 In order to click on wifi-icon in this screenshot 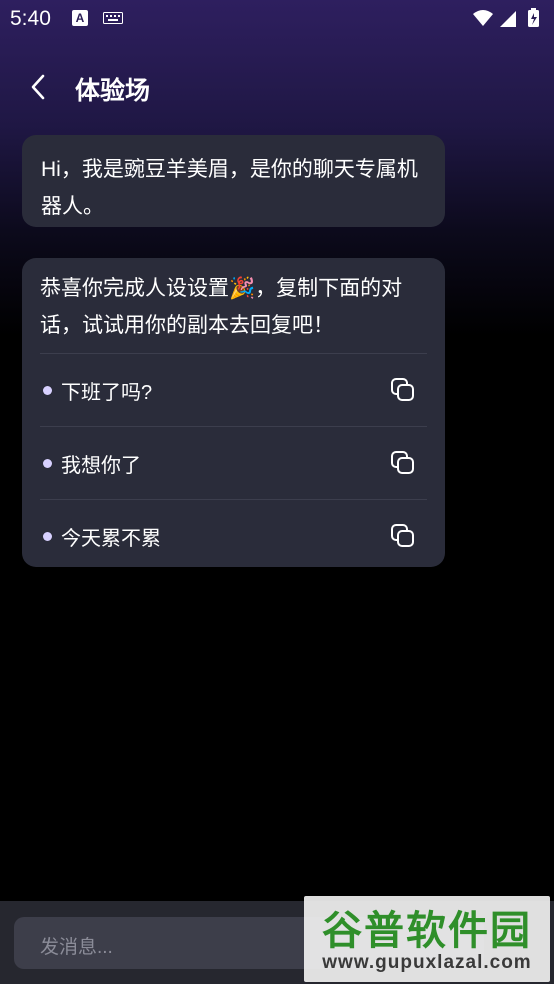, I will do `click(483, 18)`.